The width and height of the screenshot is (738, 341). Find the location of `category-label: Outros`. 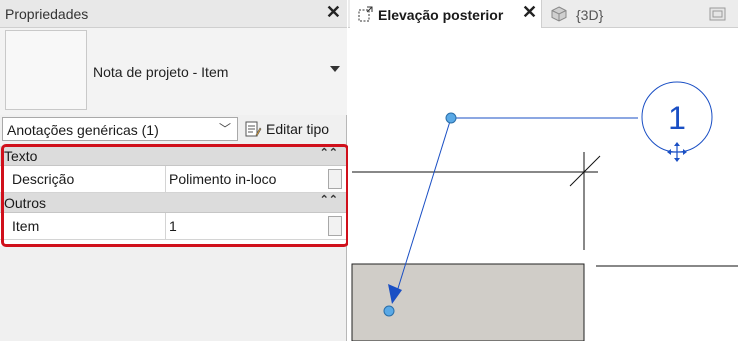

category-label: Outros is located at coordinates (25, 203).